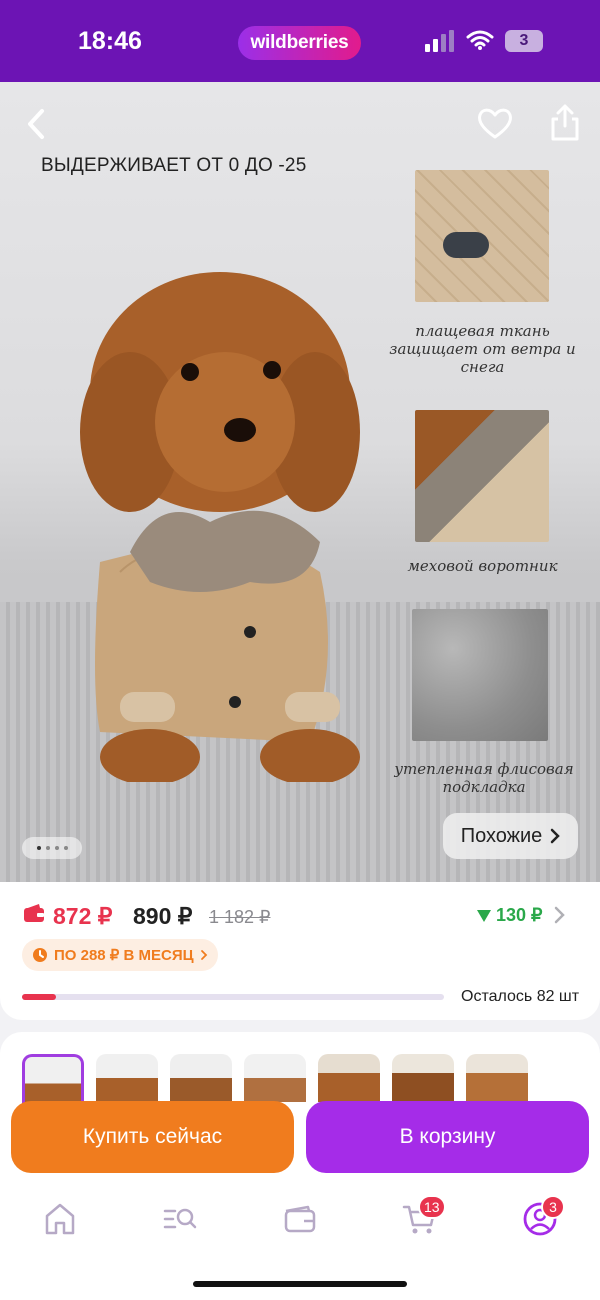 The height and width of the screenshot is (1300, 600). I want to click on share-button, so click(565, 122).